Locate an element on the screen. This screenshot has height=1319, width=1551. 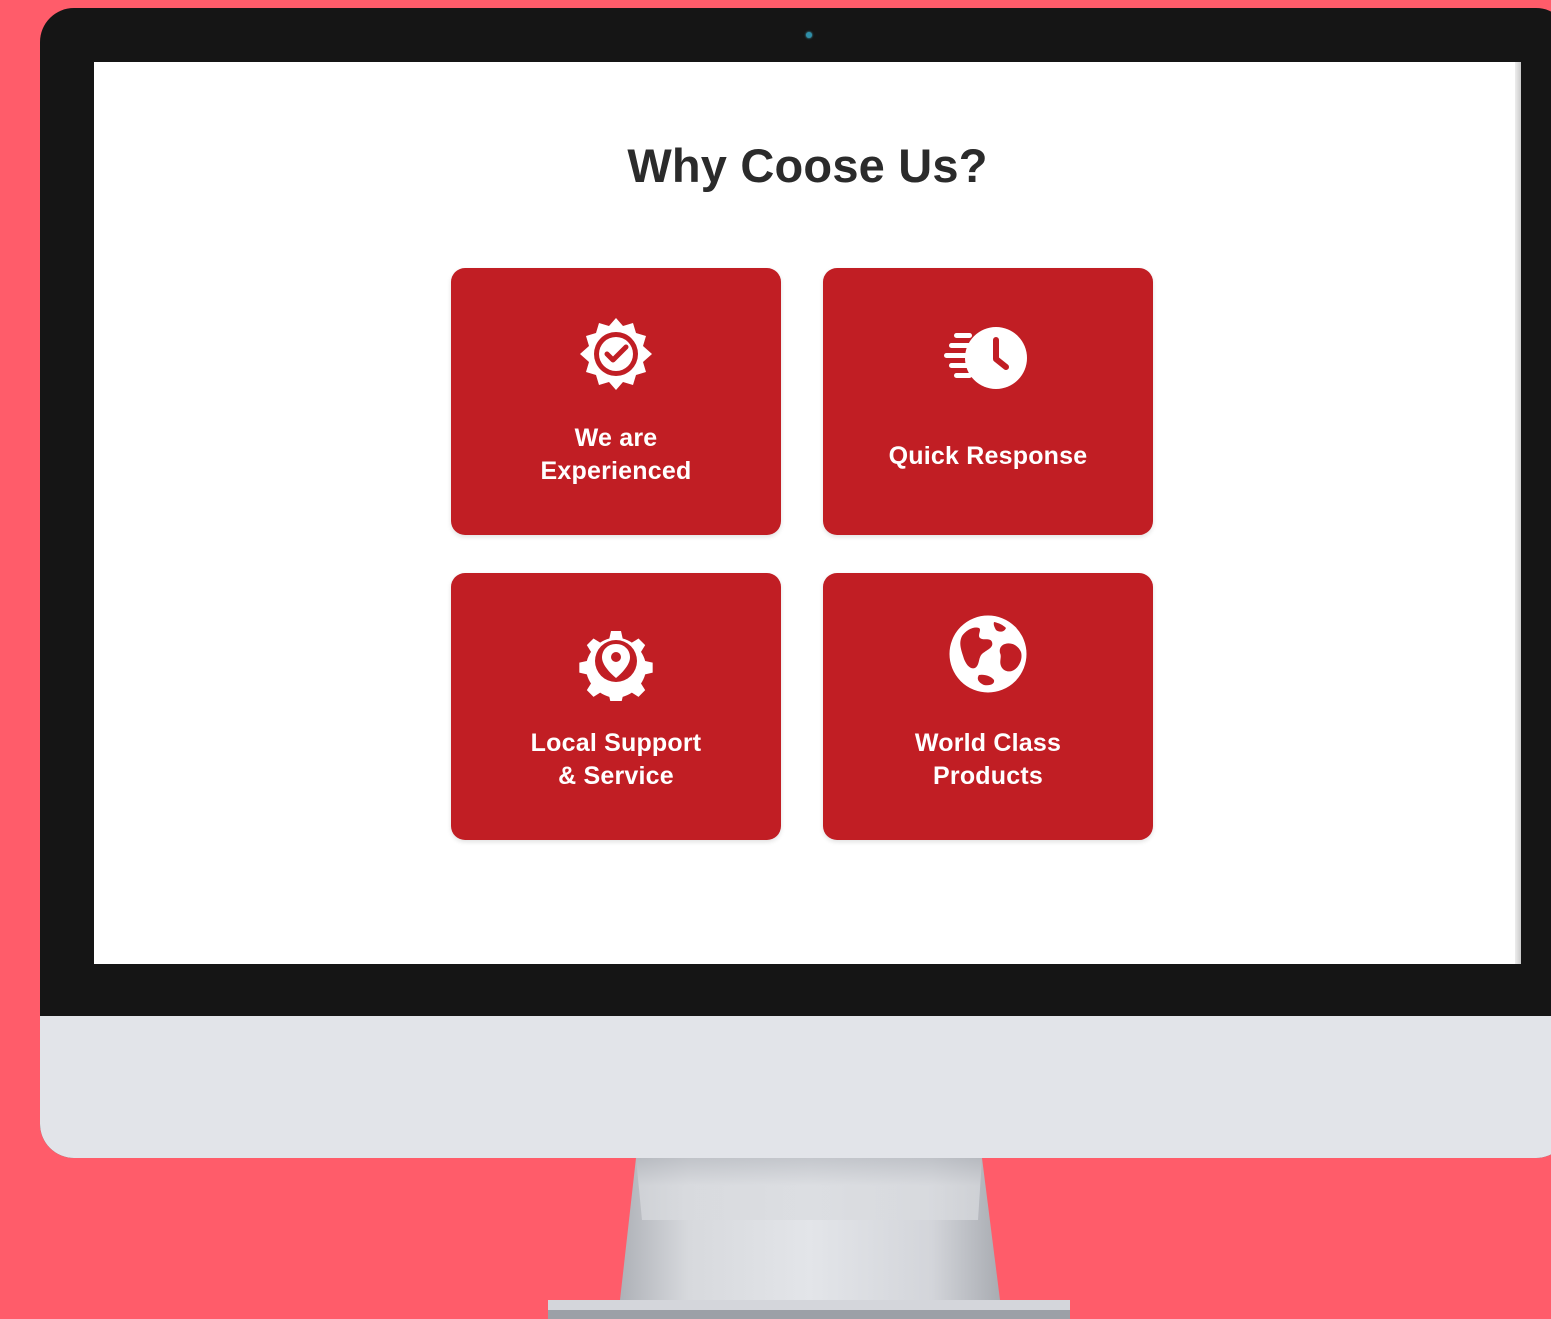
badge-check-icon is located at coordinates (616, 354).